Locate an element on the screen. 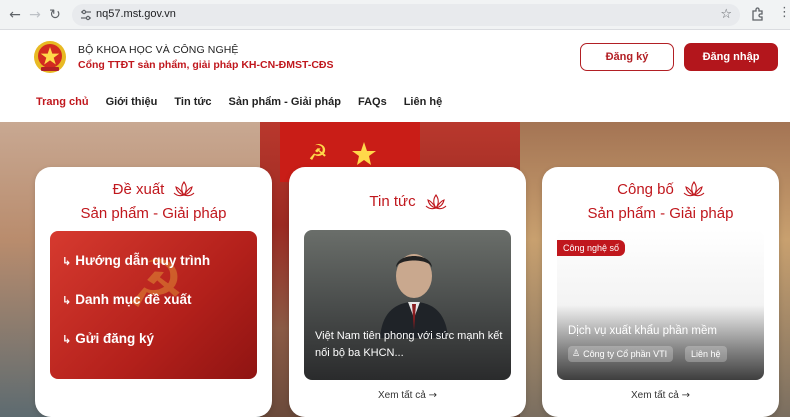 The height and width of the screenshot is (417, 790). company-icon: ♙ is located at coordinates (576, 354).